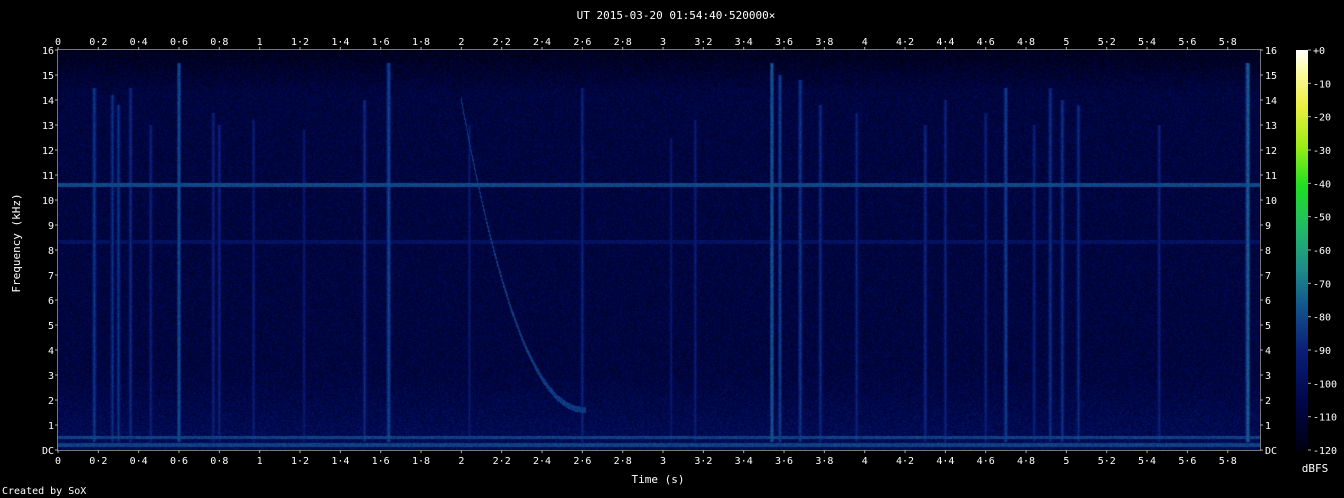  Describe the element at coordinates (986, 461) in the screenshot. I see `x-tick-label: 4·6` at that location.